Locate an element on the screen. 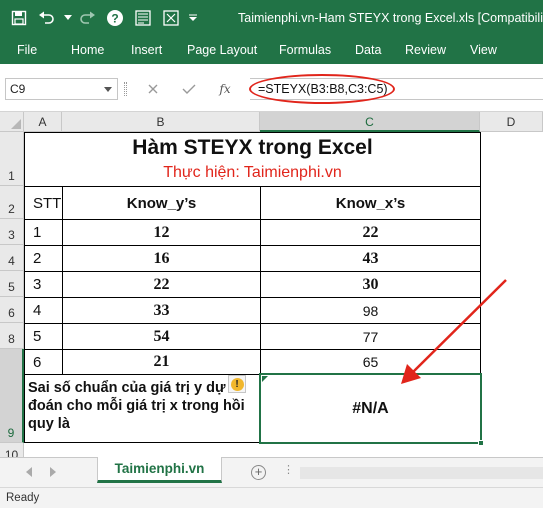 Image resolution: width=543 pixels, height=508 pixels. status-text: Ready is located at coordinates (23, 498).